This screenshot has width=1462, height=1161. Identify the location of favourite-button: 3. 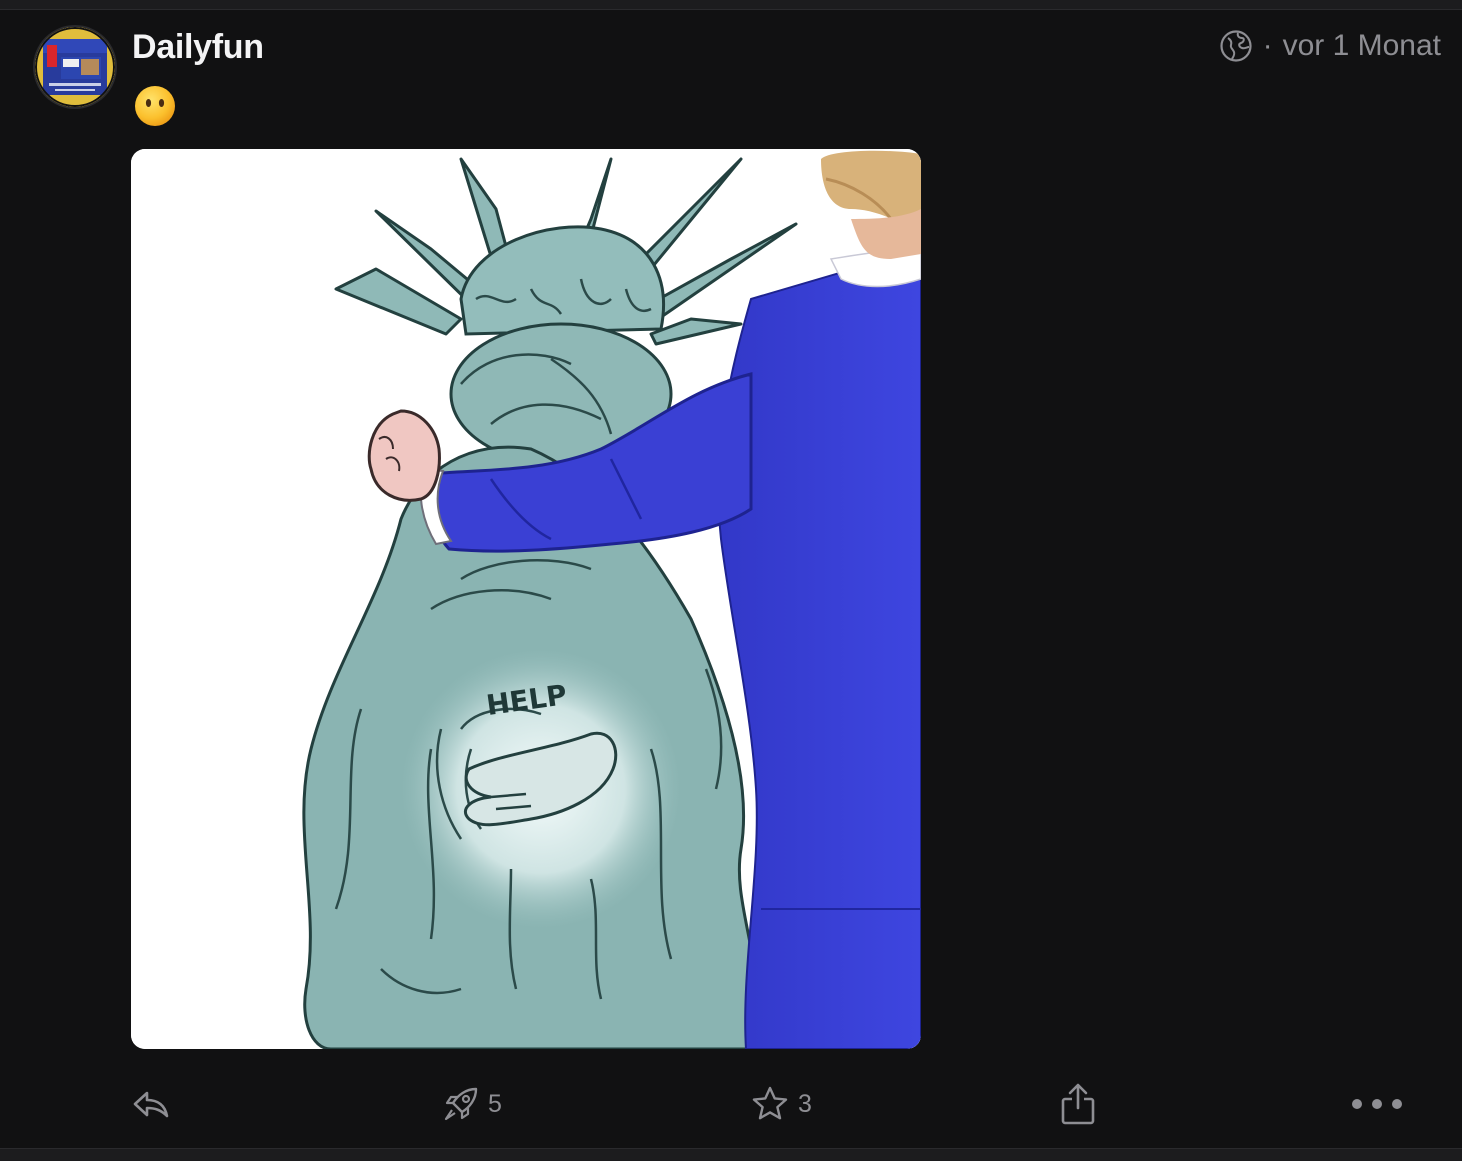
(781, 1104).